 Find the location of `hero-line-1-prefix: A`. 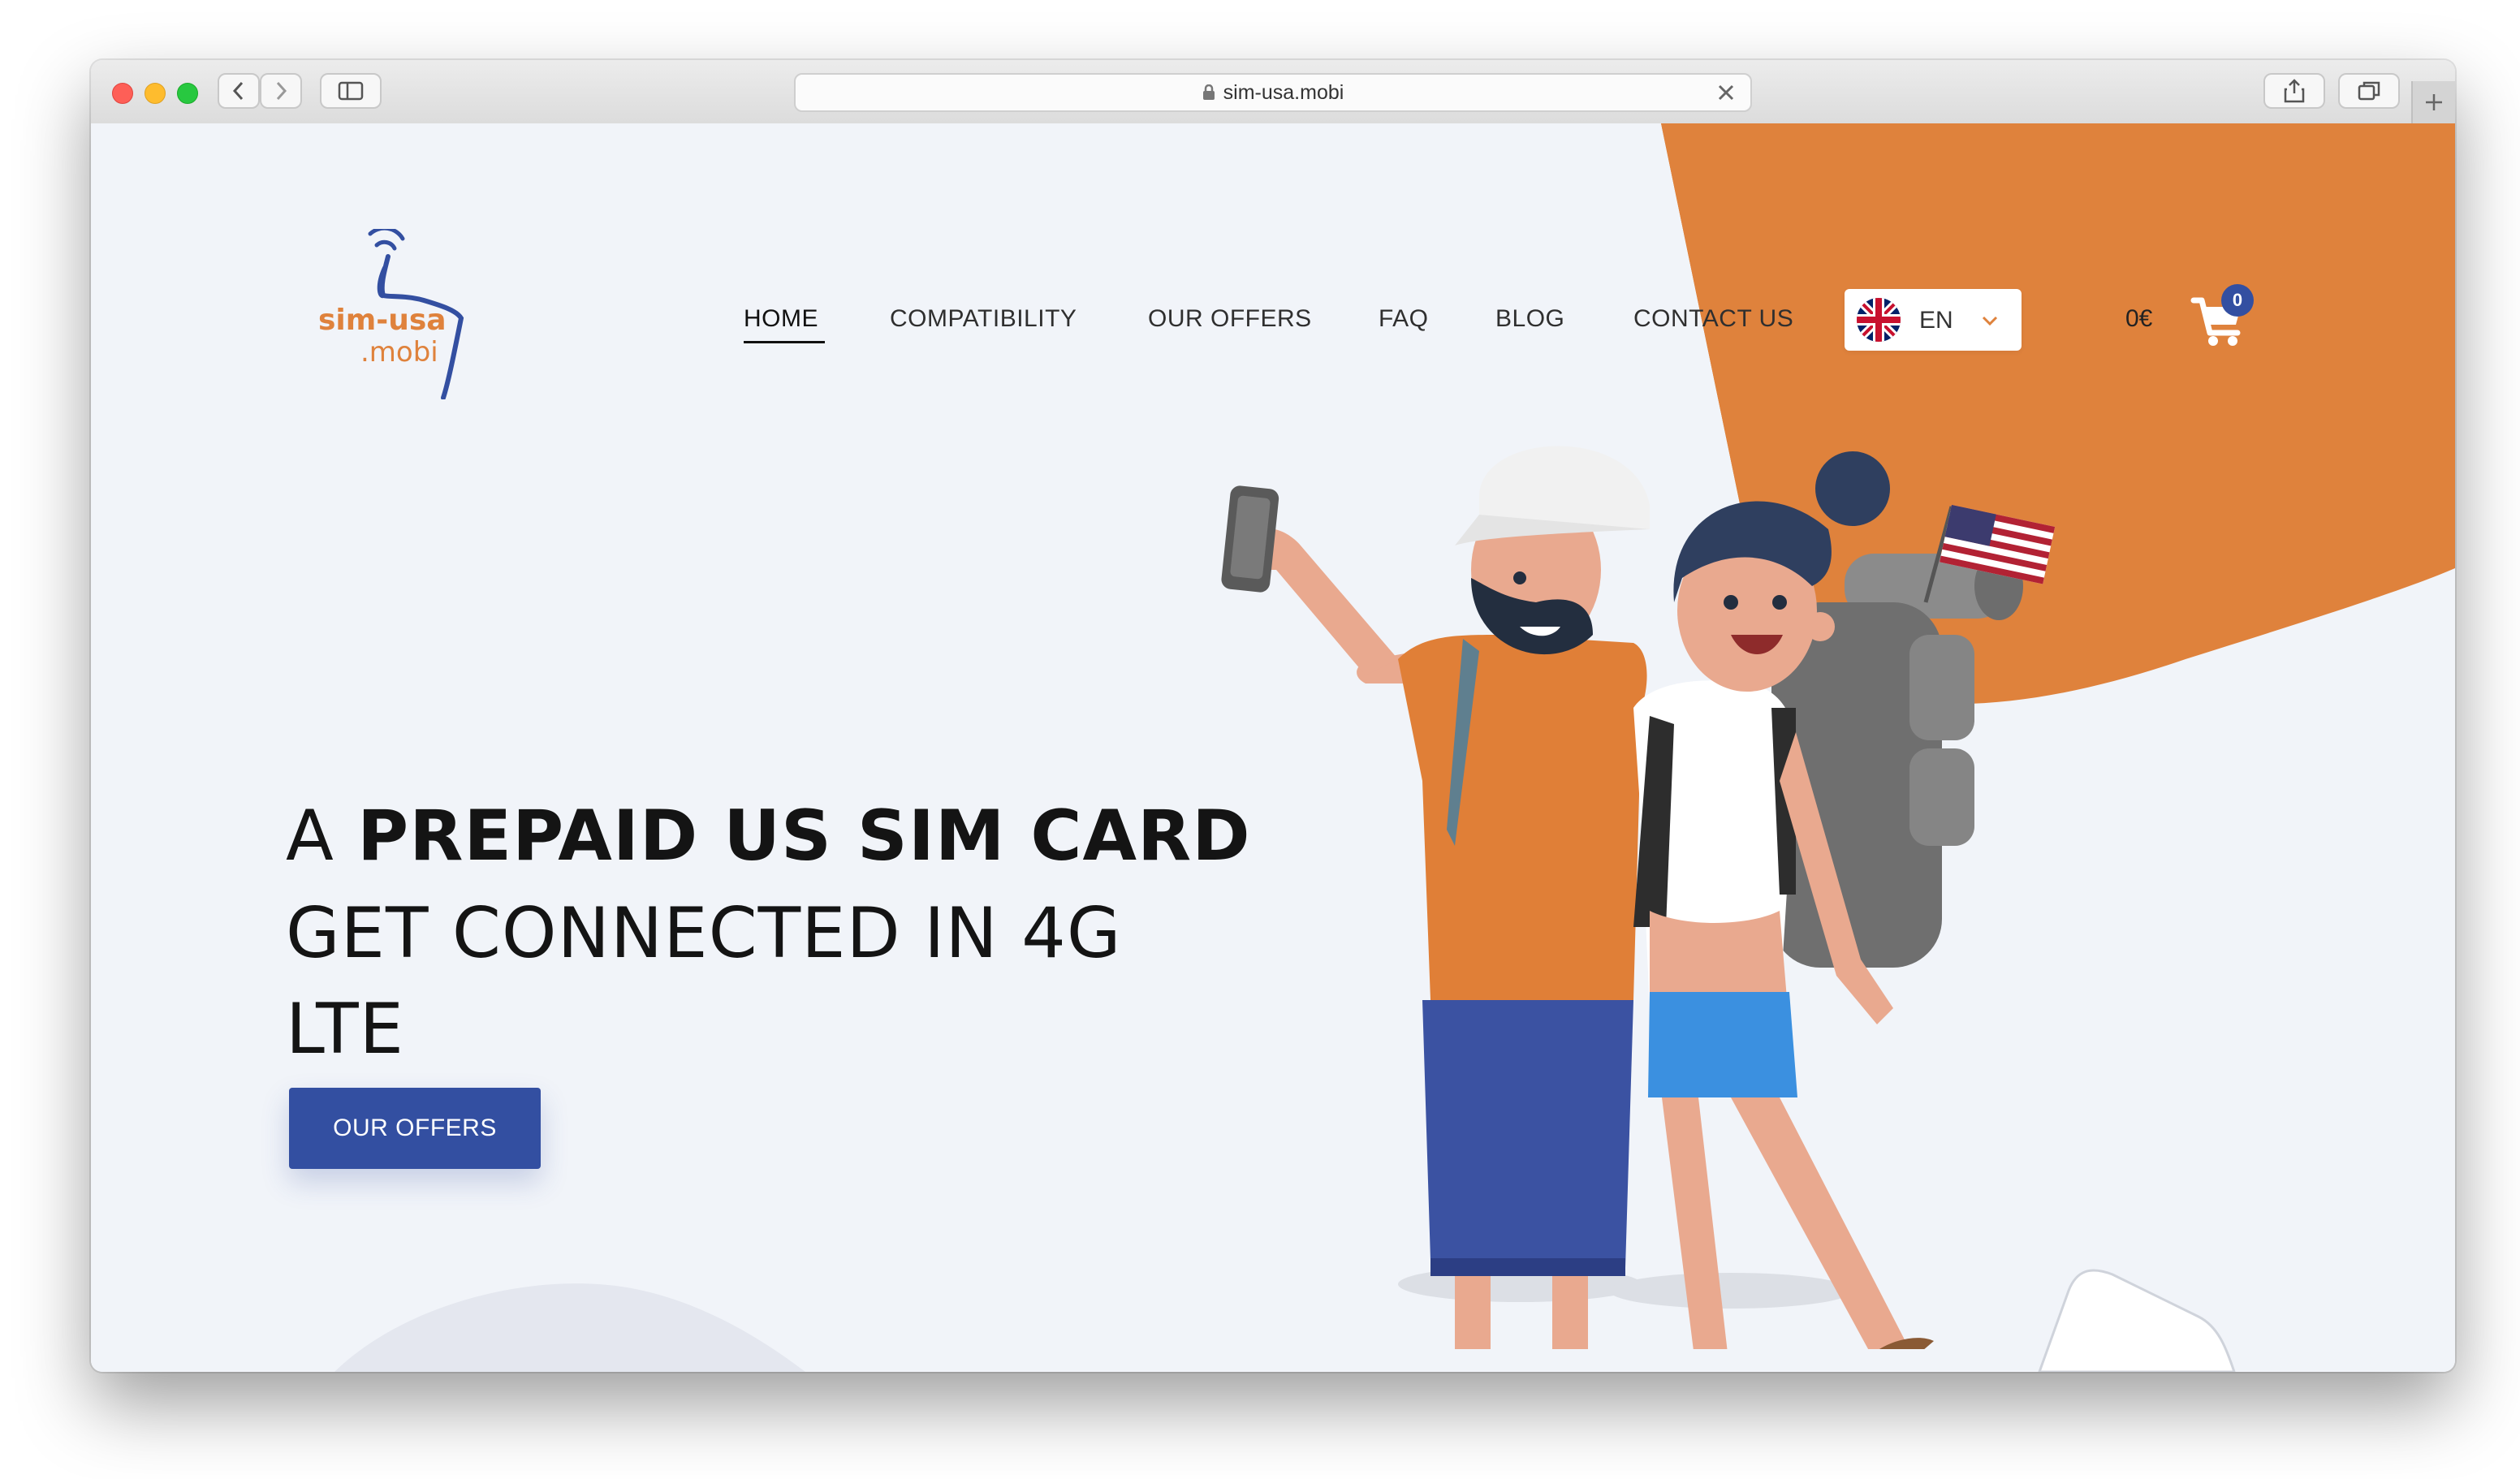

hero-line-1-prefix: A is located at coordinates (322, 837).